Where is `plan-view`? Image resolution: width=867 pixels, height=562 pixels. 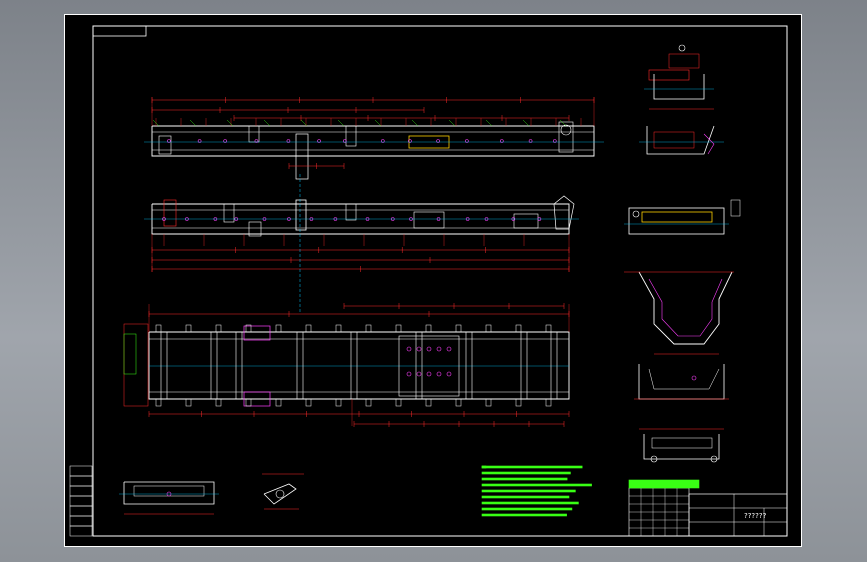
plan-view is located at coordinates (346, 365).